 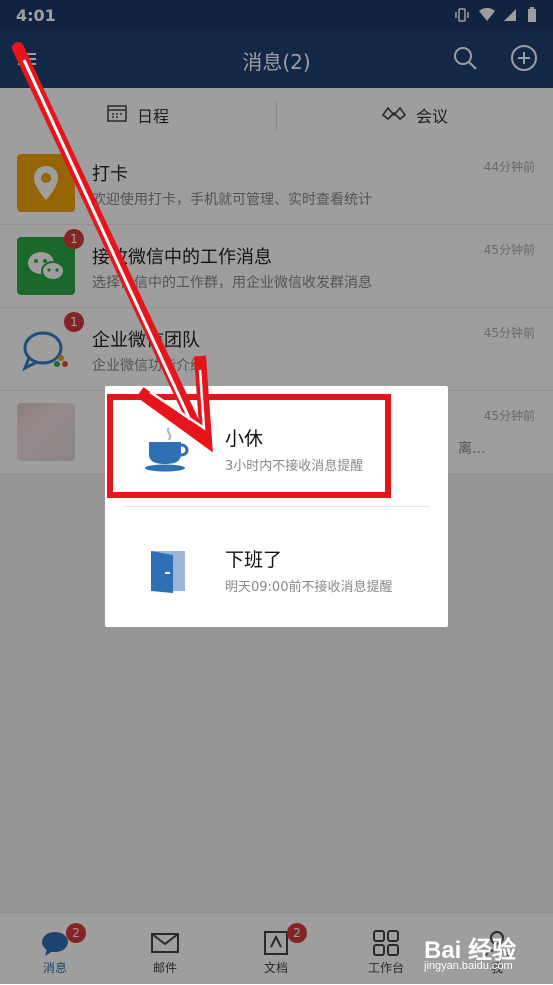 I want to click on highlight-box, so click(x=249, y=446).